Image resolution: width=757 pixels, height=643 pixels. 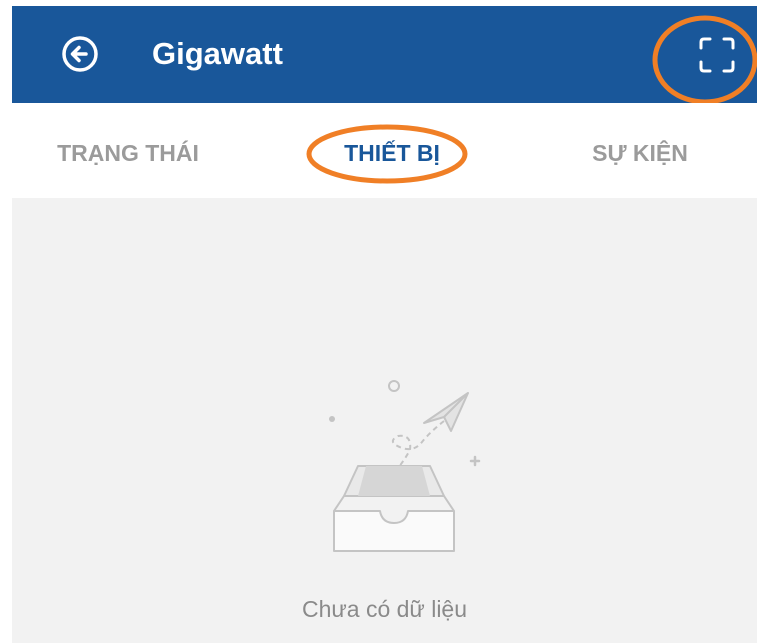 I want to click on scan-frame-icon, so click(x=717, y=55).